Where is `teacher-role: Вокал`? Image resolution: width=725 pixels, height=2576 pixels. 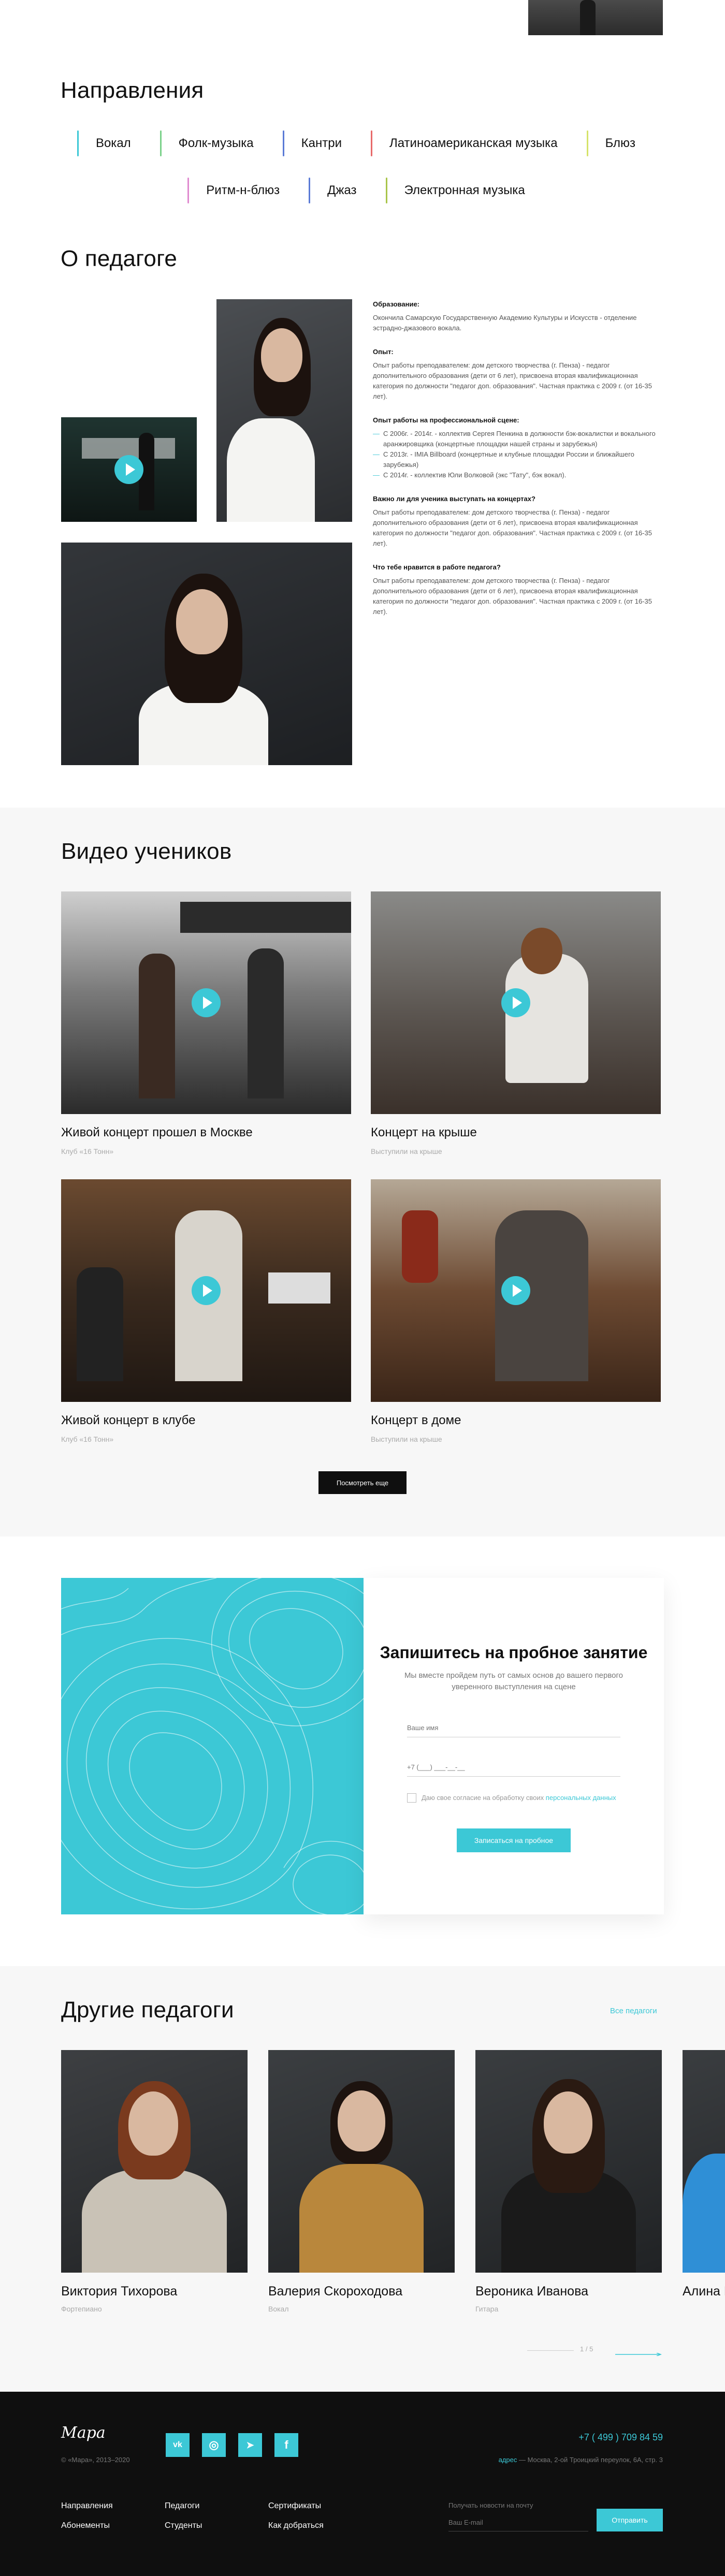
teacher-role: Вокал is located at coordinates (279, 2309).